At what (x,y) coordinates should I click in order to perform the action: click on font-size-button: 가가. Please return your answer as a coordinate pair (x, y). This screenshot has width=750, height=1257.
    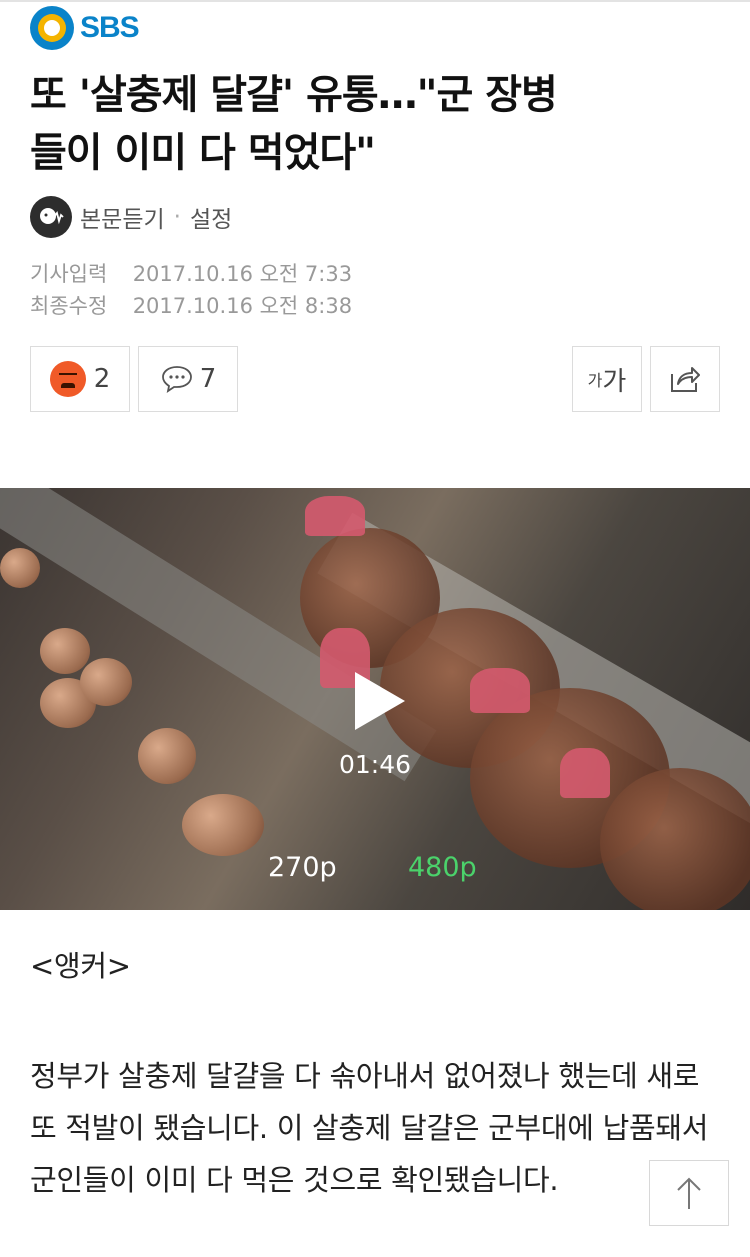
    Looking at the image, I should click on (607, 379).